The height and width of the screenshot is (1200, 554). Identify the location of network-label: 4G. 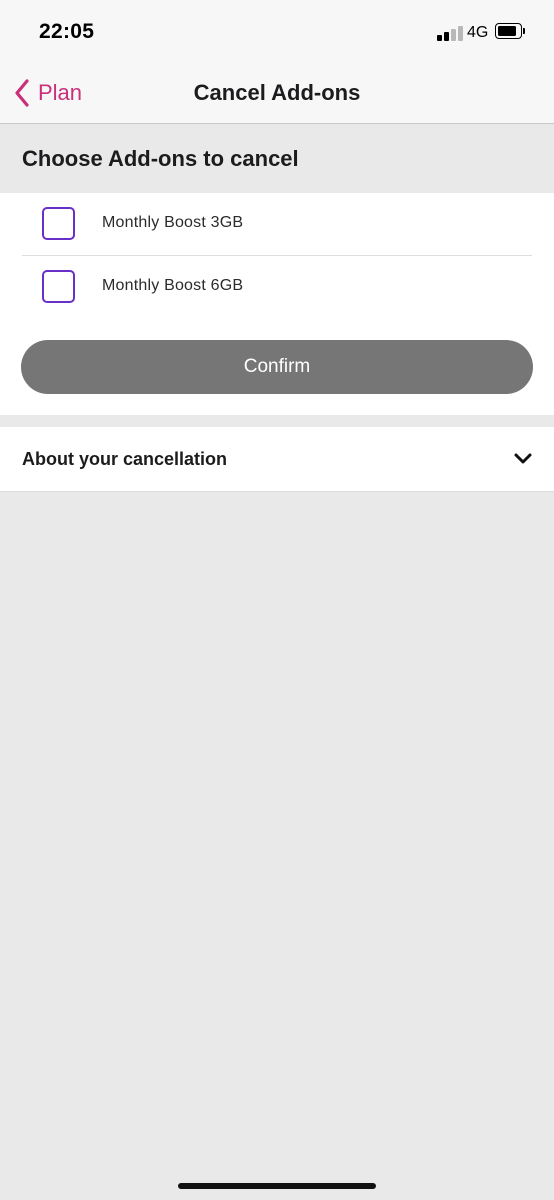
(478, 32).